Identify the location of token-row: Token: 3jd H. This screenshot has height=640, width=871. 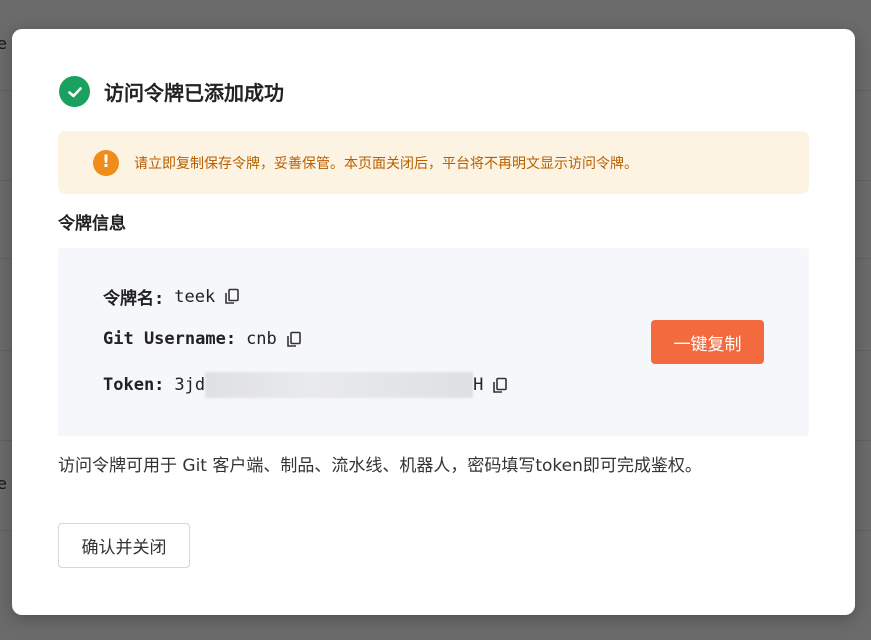
(306, 385).